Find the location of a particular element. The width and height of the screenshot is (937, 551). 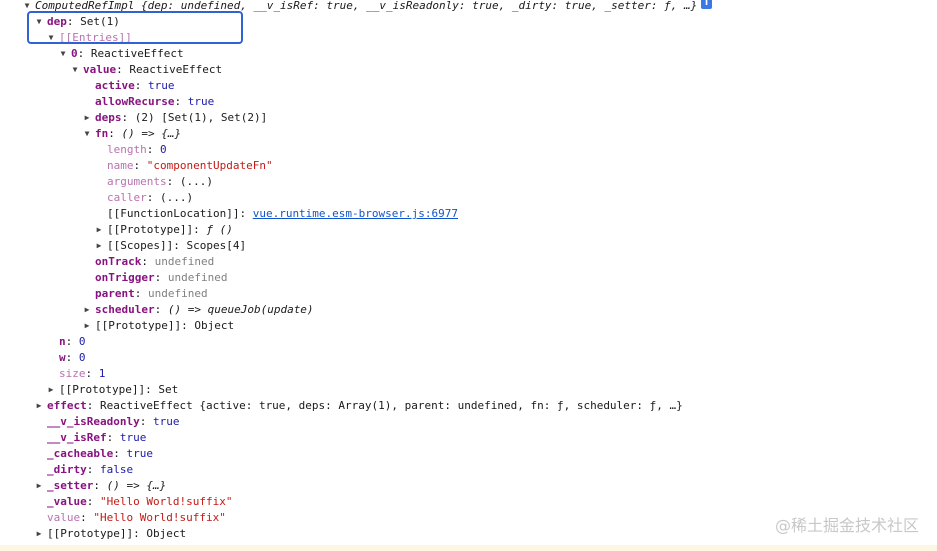

source-link: vue.runtime.esm-browser.js:6977 is located at coordinates (355, 213).